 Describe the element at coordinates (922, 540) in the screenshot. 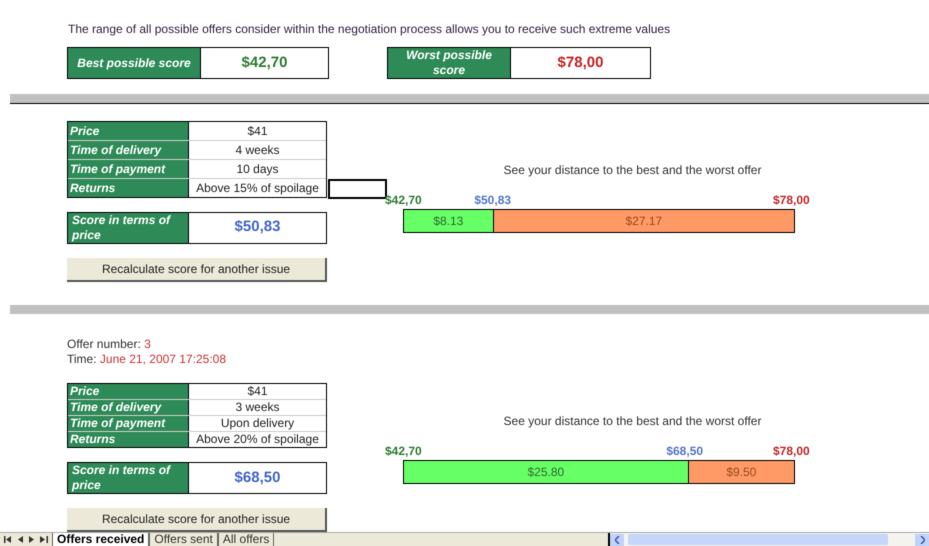

I see `scroll-right-icon` at that location.